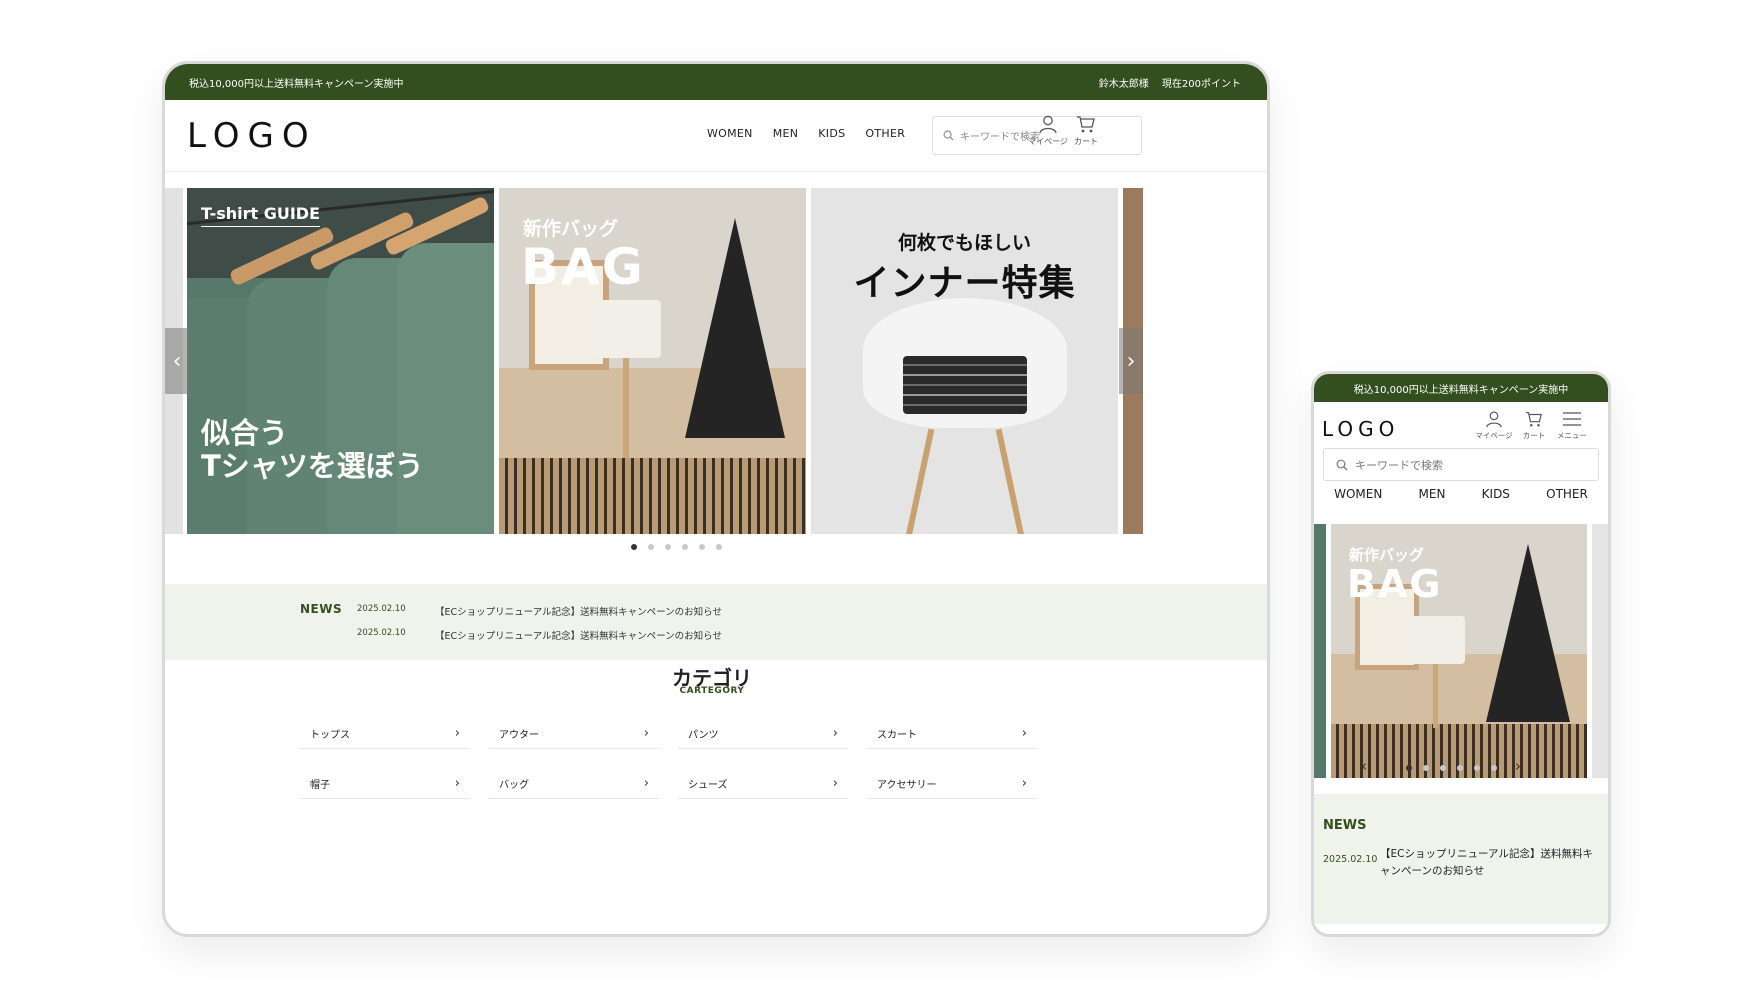 Image resolution: width=1760 pixels, height=995 pixels. I want to click on cart-button: カート, so click(1086, 130).